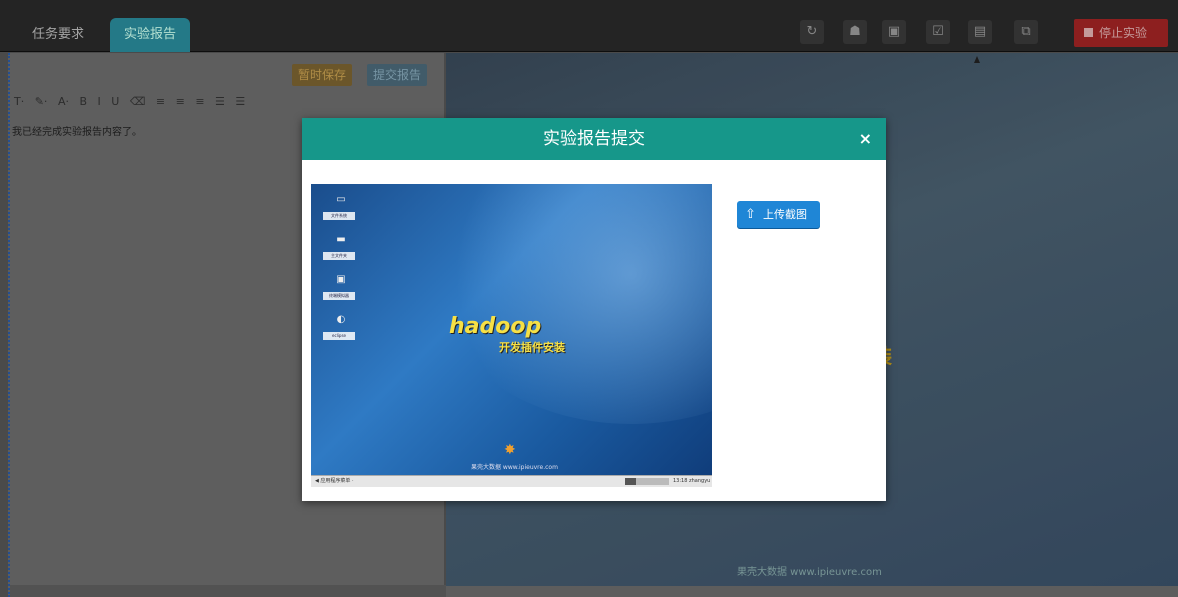 The image size is (1178, 597). Describe the element at coordinates (571, 304) in the screenshot. I see `wallpaper-glow` at that location.